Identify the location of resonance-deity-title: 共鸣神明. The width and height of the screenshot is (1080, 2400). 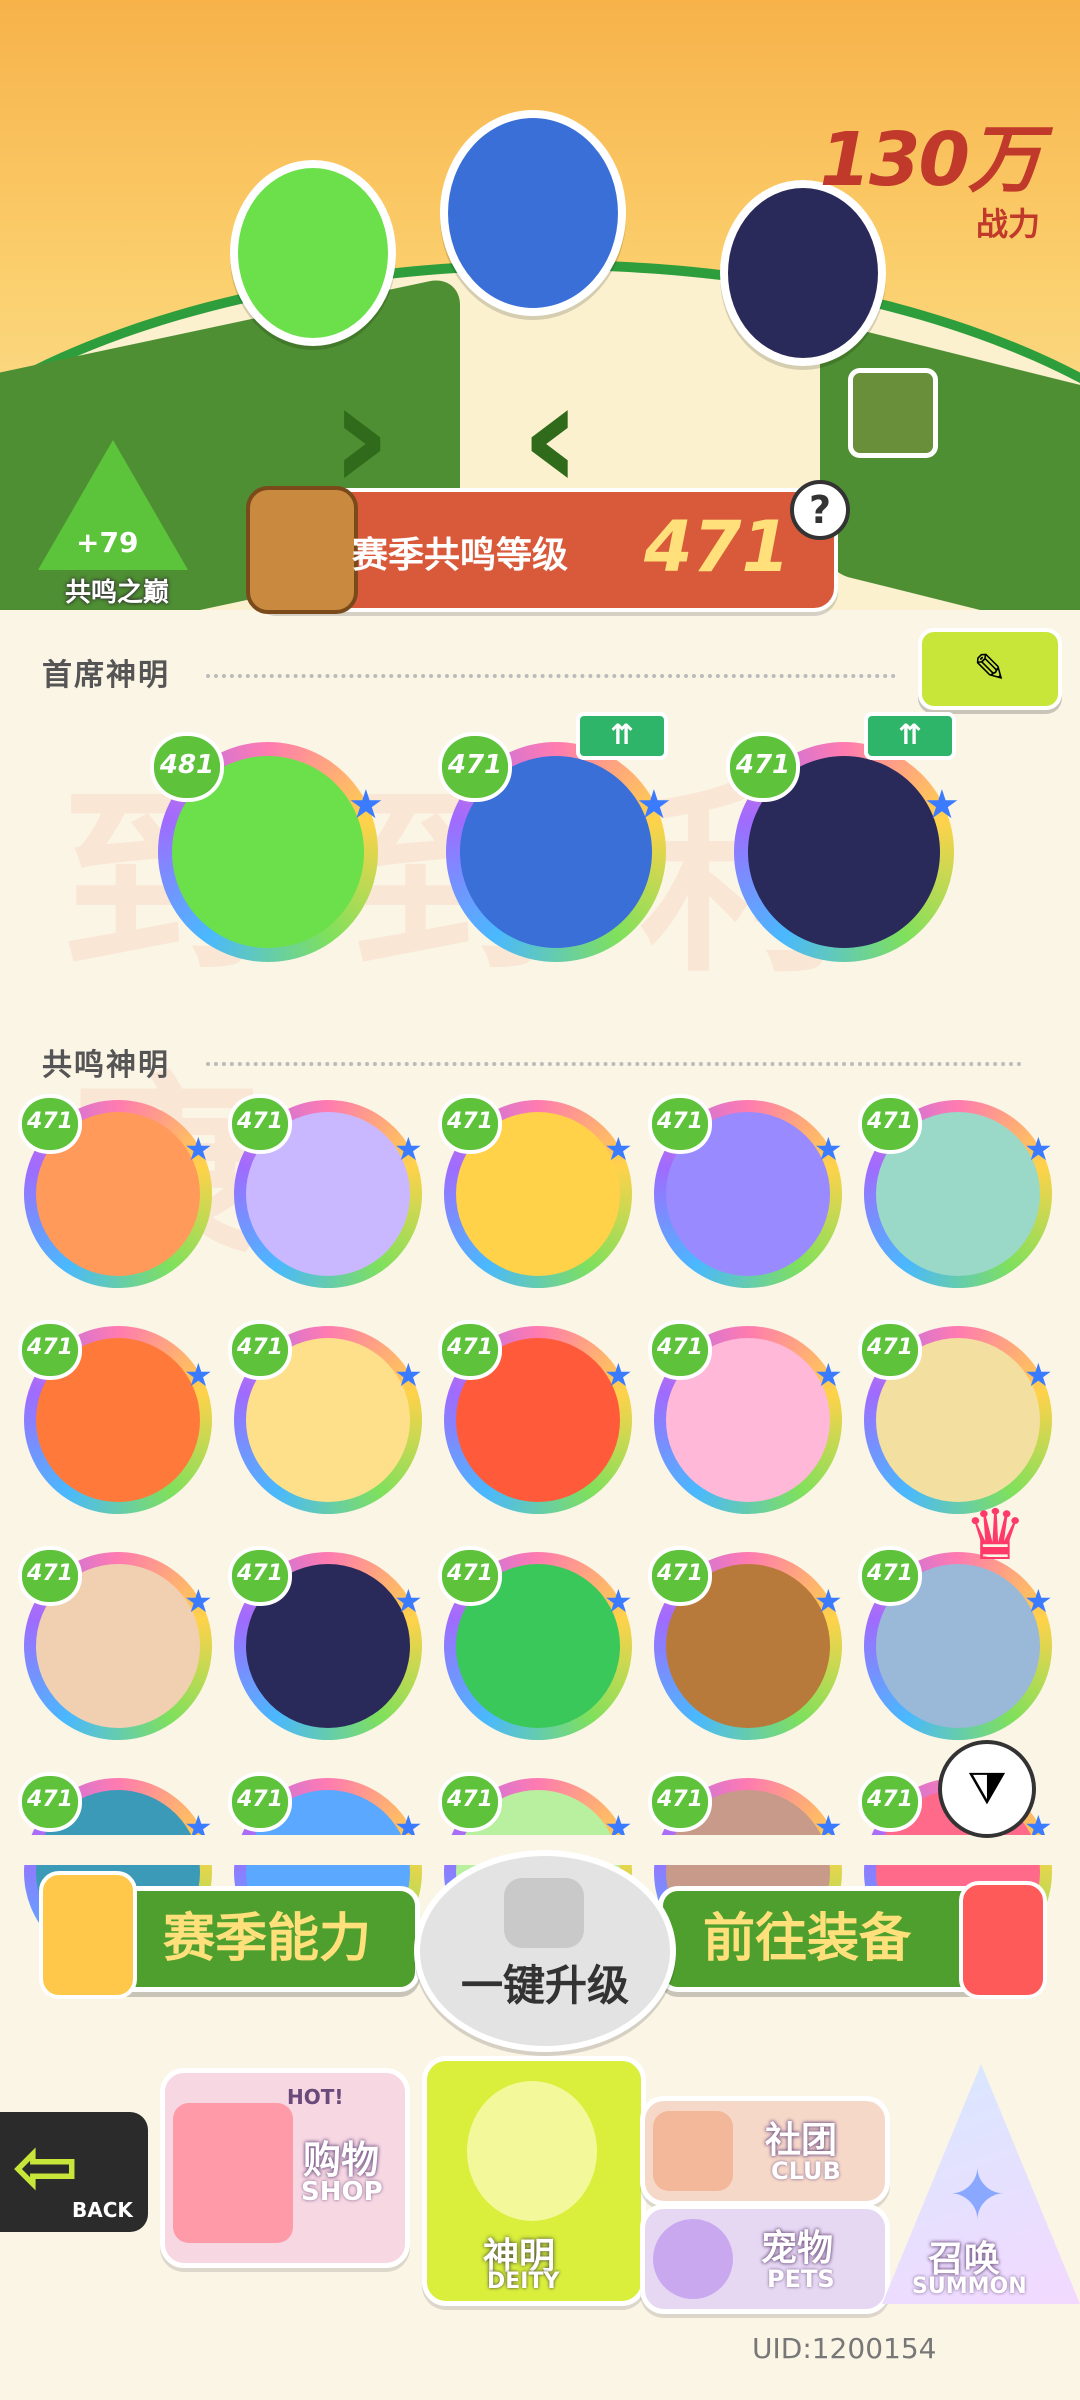
(106, 1065).